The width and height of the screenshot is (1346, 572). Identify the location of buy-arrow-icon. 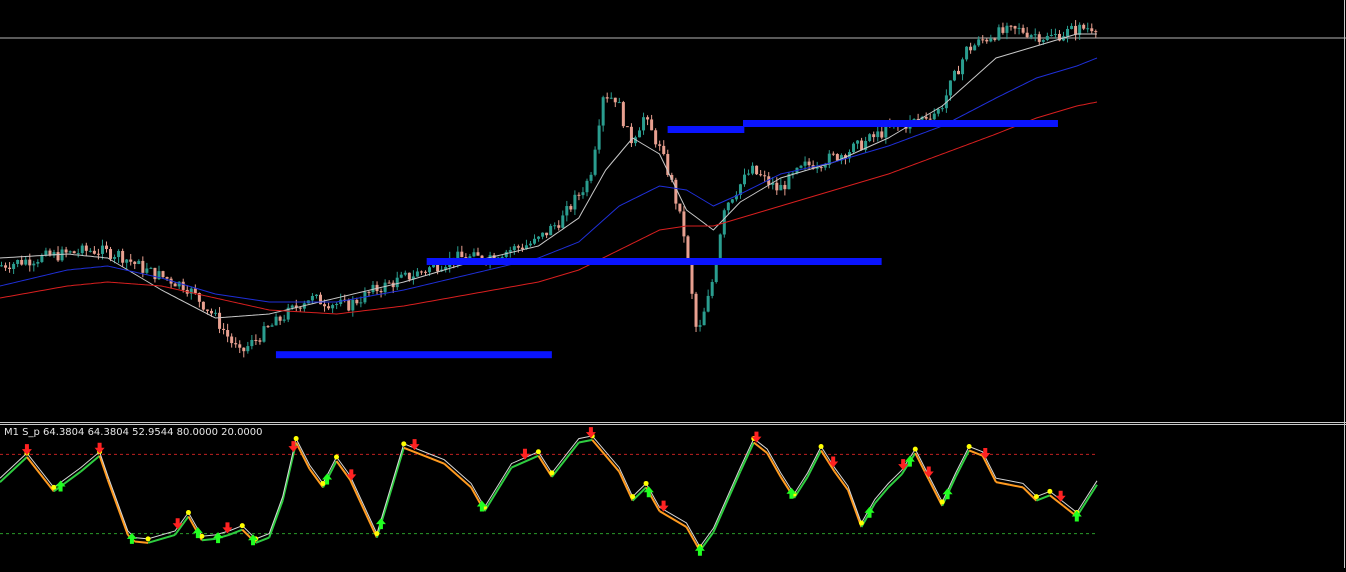
(380, 524).